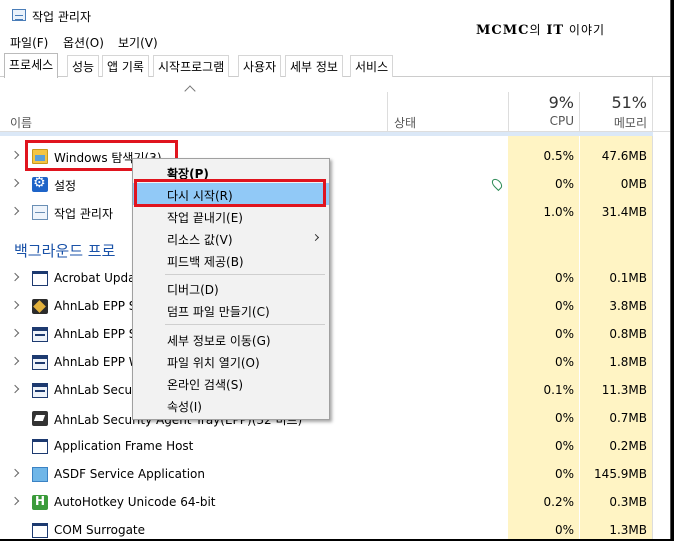 Image resolution: width=674 pixels, height=541 pixels. What do you see at coordinates (65, 251) in the screenshot?
I see `section-background-processes: 백그라운드 프로` at bounding box center [65, 251].